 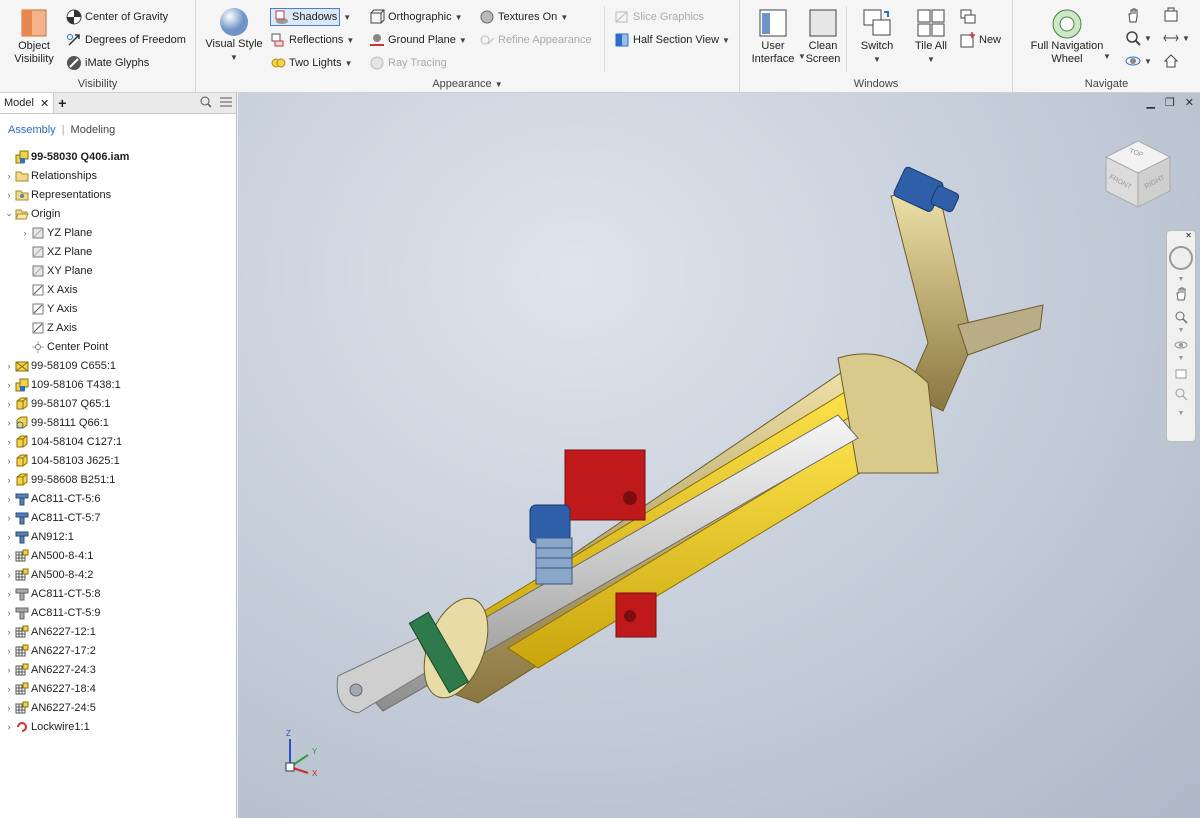 I want to click on ray-tracing-button: Ray Tracing, so click(x=408, y=63).